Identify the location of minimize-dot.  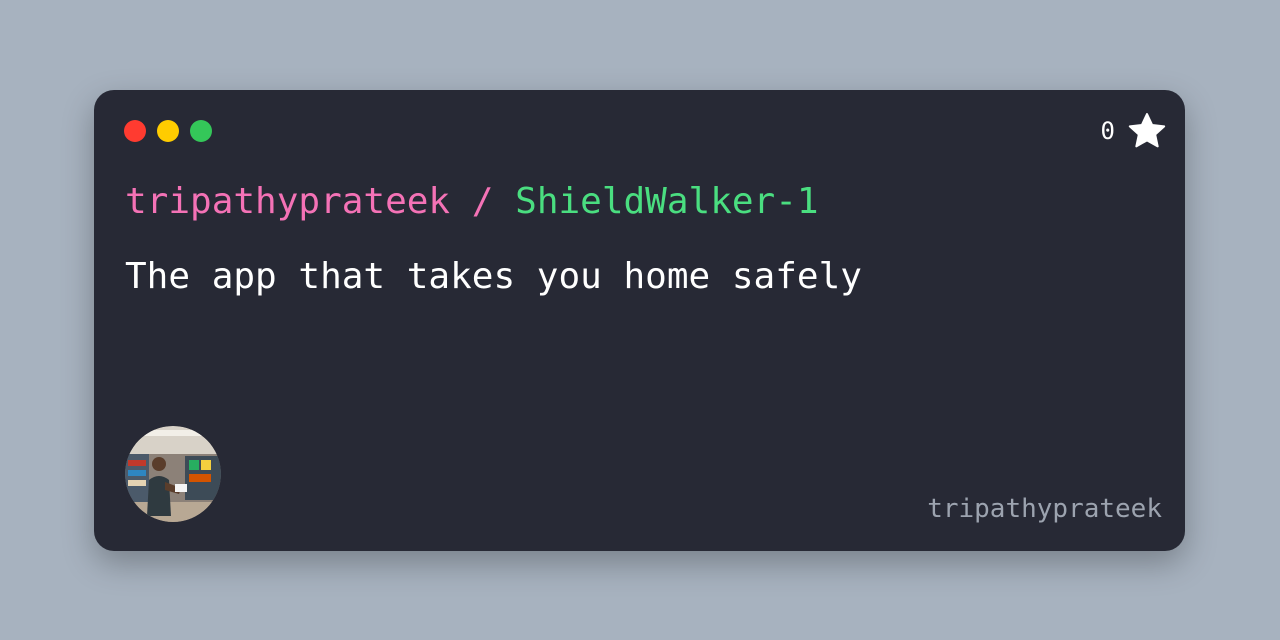
(168, 131).